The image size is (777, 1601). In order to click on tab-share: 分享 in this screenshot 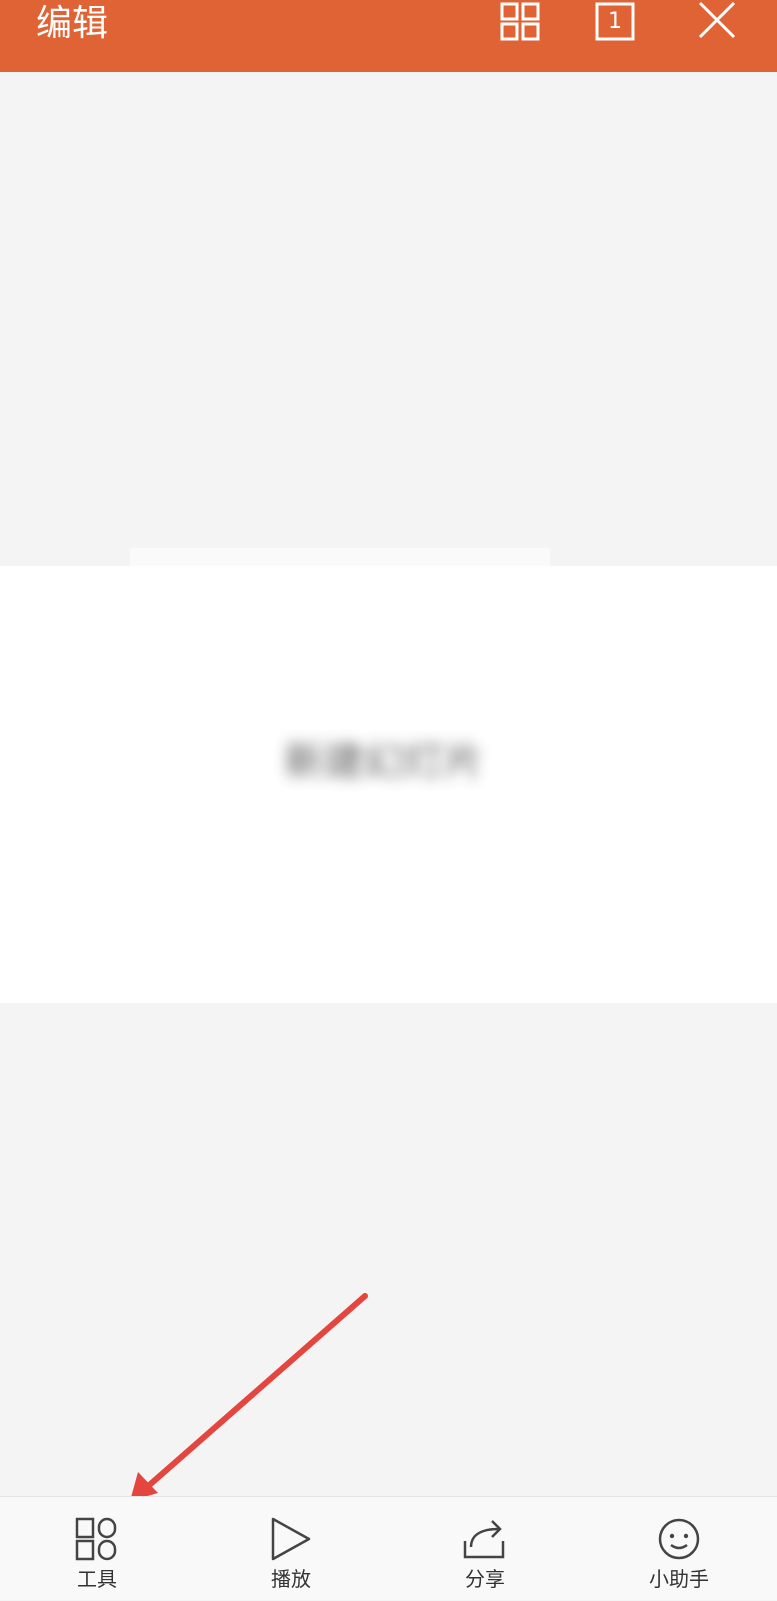, I will do `click(485, 1549)`.